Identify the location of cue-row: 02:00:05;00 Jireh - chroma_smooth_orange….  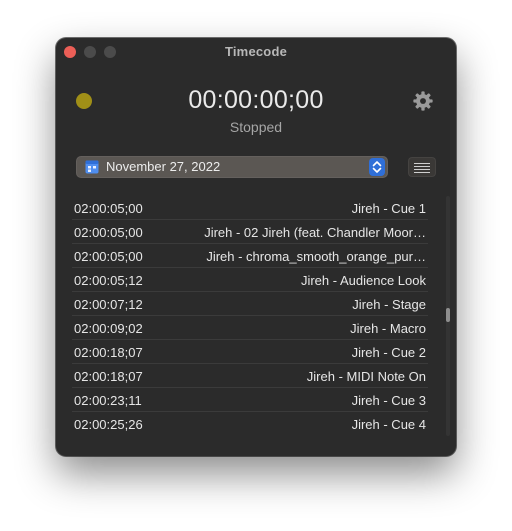
(250, 256).